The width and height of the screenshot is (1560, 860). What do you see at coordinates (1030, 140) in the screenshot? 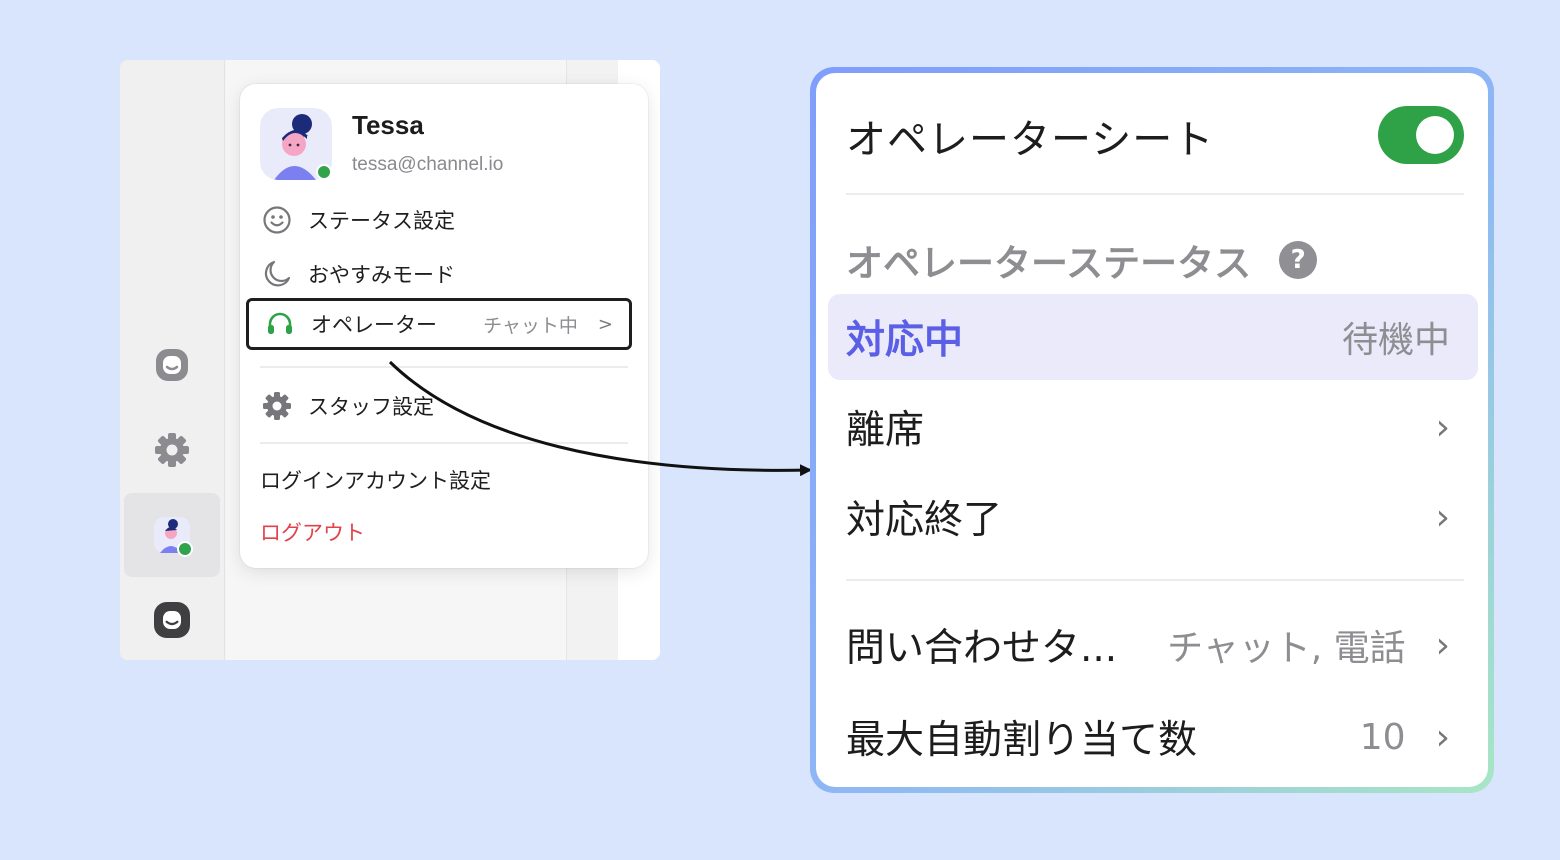
I see `panel-title: オペレーターシート` at bounding box center [1030, 140].